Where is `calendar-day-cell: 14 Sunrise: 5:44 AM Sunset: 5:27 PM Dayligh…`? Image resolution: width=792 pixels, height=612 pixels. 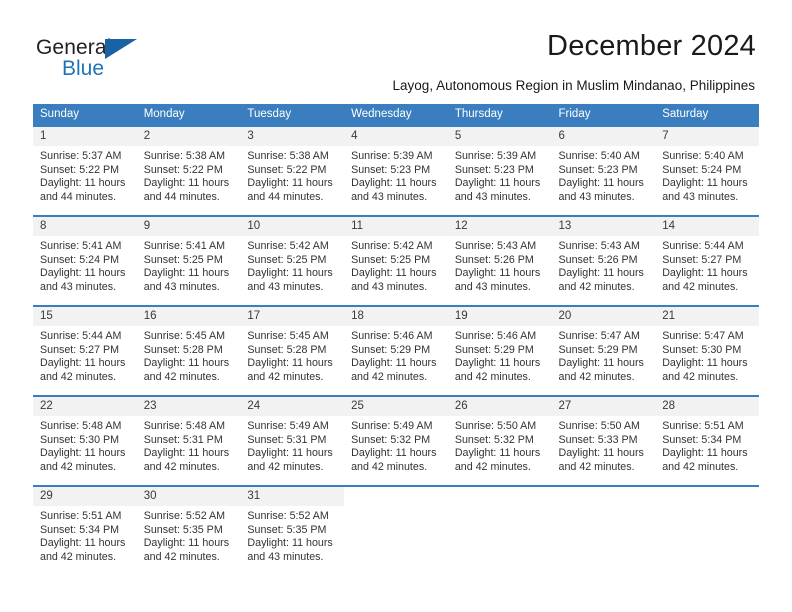 calendar-day-cell: 14 Sunrise: 5:44 AM Sunset: 5:27 PM Dayligh… is located at coordinates (707, 260).